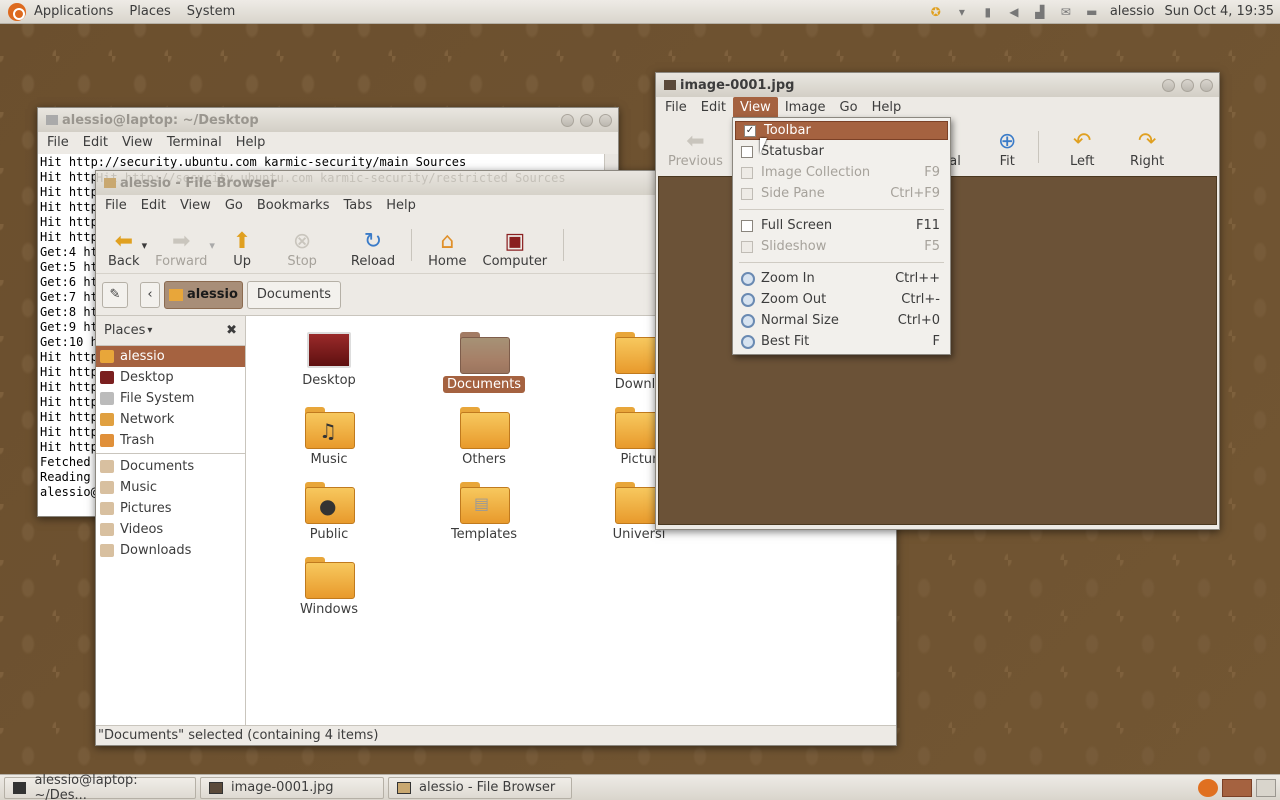 The image size is (1280, 800). Describe the element at coordinates (373, 249) in the screenshot. I see `reload-button: ↻ Reload` at that location.